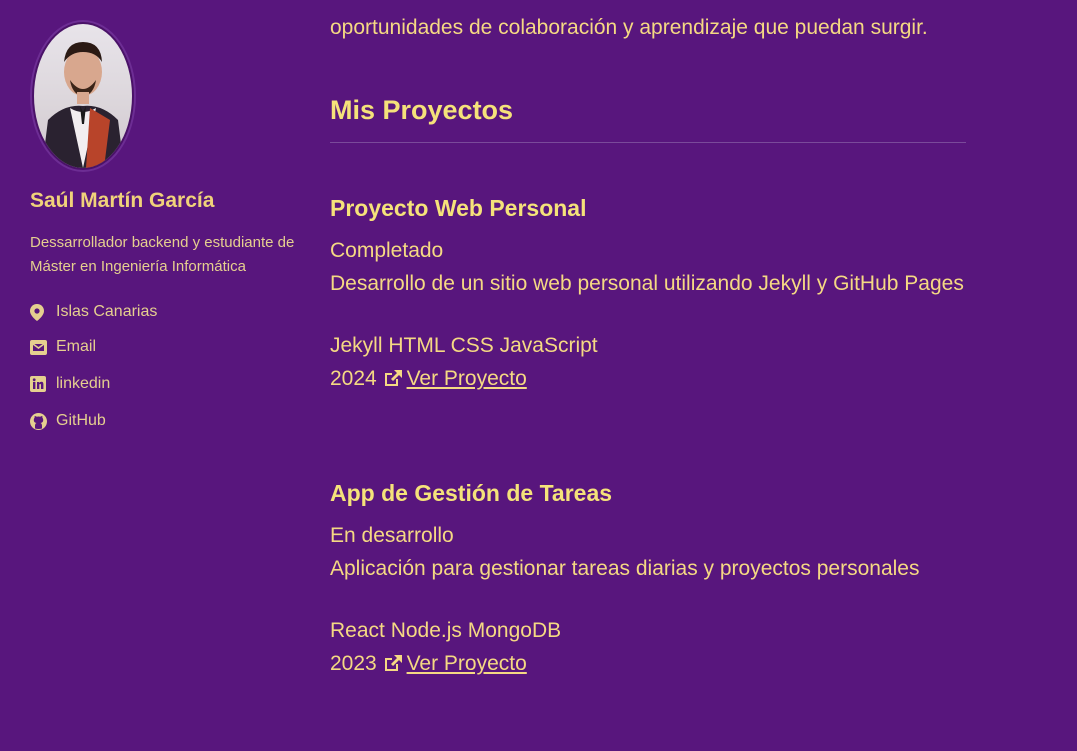 The height and width of the screenshot is (751, 1077). What do you see at coordinates (40, 347) in the screenshot?
I see `envelope-icon` at bounding box center [40, 347].